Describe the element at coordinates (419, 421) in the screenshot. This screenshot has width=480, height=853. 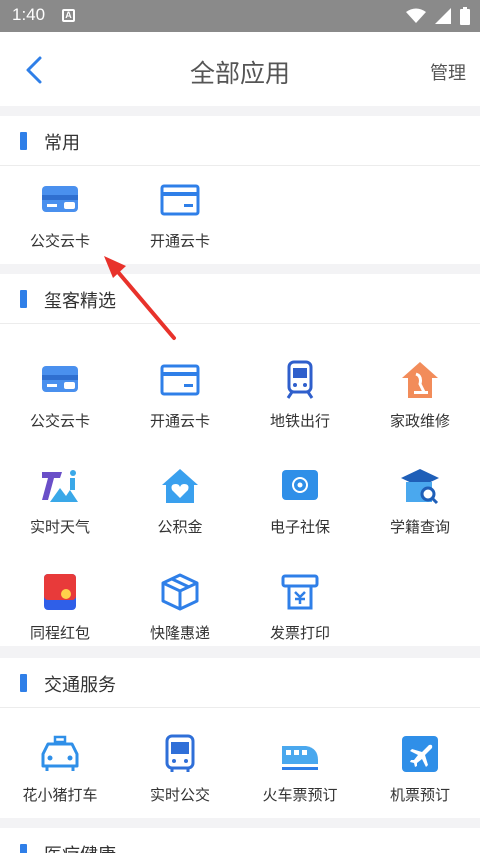
I see `app-label: 家政维修` at that location.